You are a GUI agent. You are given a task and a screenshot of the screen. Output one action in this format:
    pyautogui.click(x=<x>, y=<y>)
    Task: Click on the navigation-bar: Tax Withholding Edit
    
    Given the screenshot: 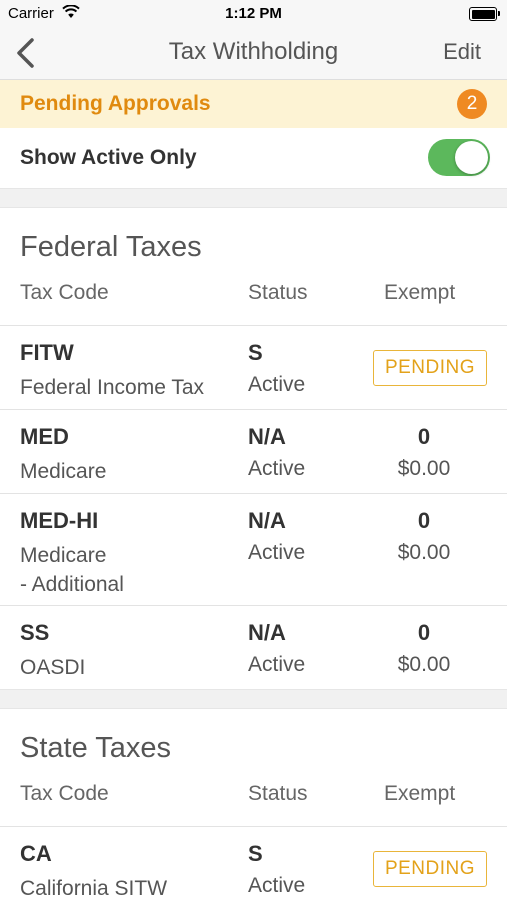 What is the action you would take?
    pyautogui.click(x=253, y=55)
    